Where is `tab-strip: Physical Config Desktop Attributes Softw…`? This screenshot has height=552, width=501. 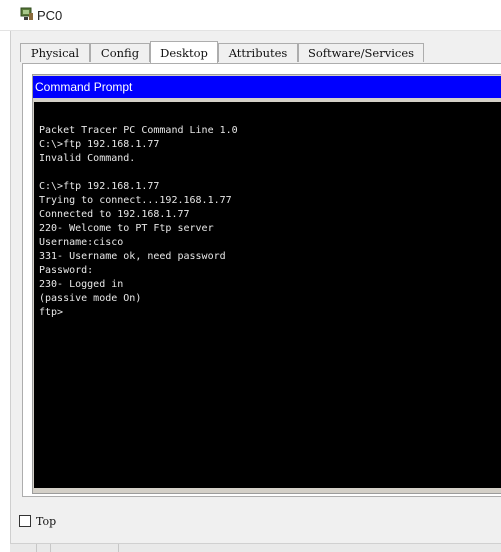 tab-strip: Physical Config Desktop Attributes Softw… is located at coordinates (260, 52).